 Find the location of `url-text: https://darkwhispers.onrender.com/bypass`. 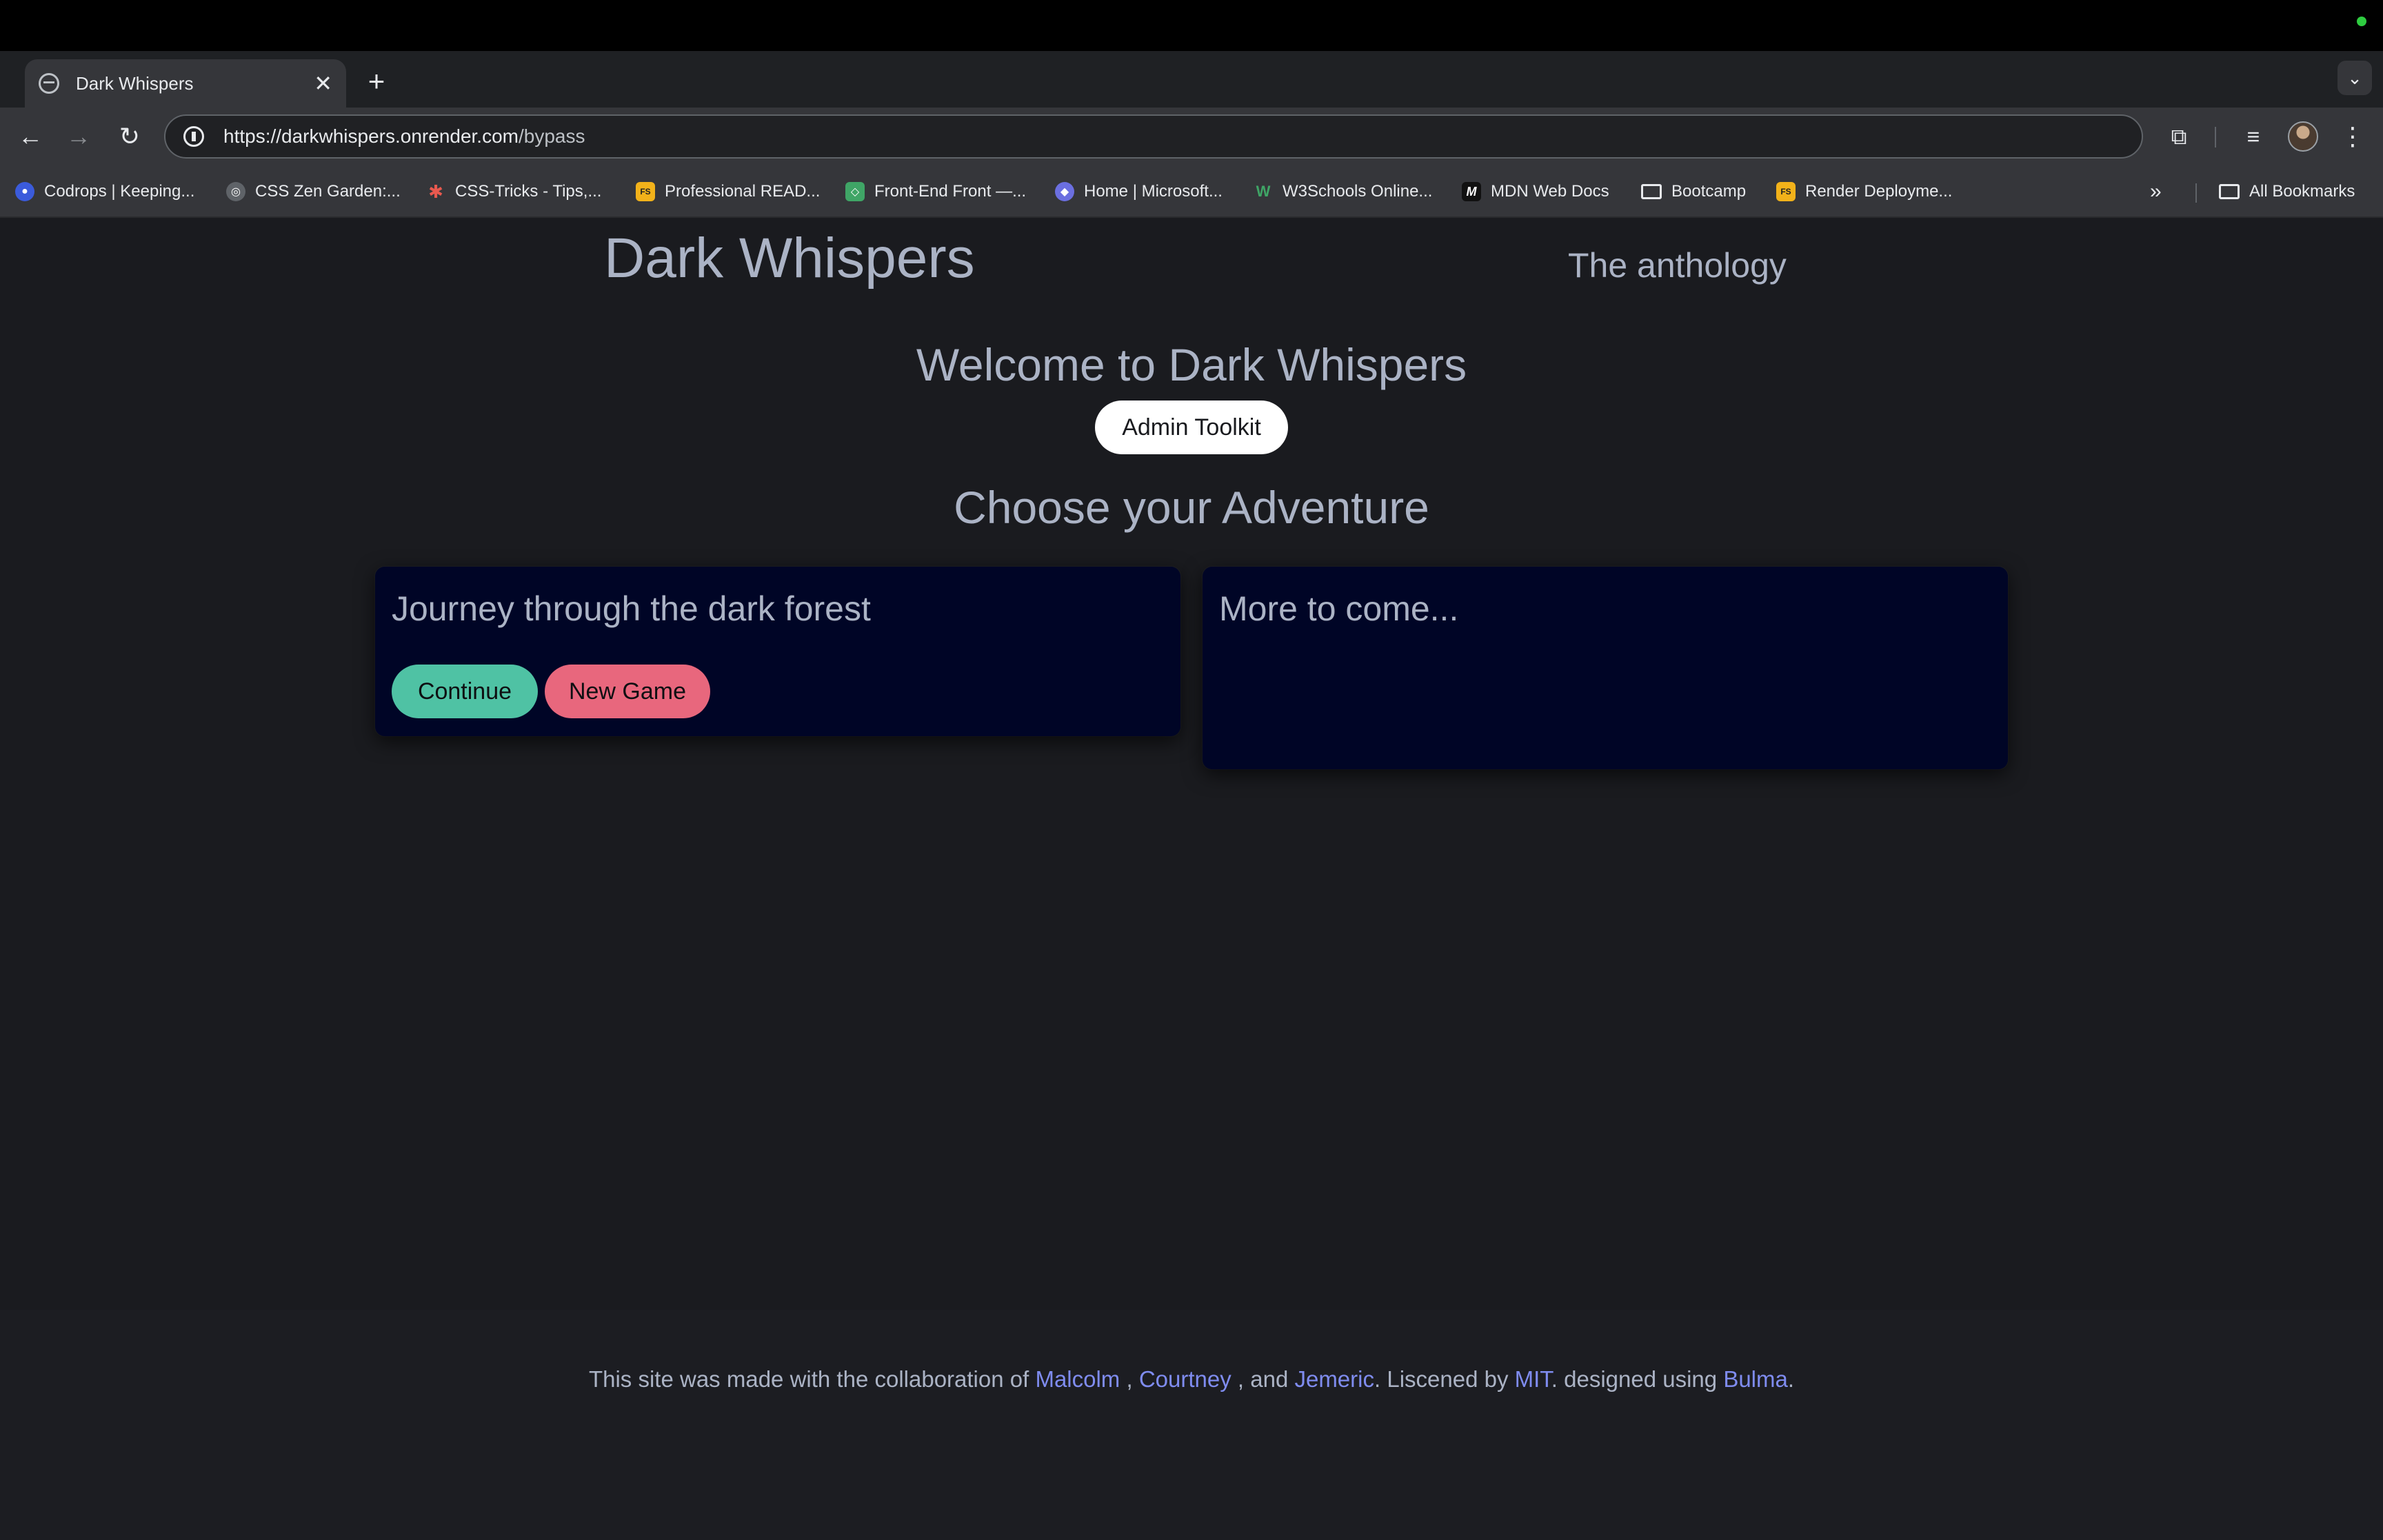

url-text: https://darkwhispers.onrender.com/bypass is located at coordinates (404, 137).